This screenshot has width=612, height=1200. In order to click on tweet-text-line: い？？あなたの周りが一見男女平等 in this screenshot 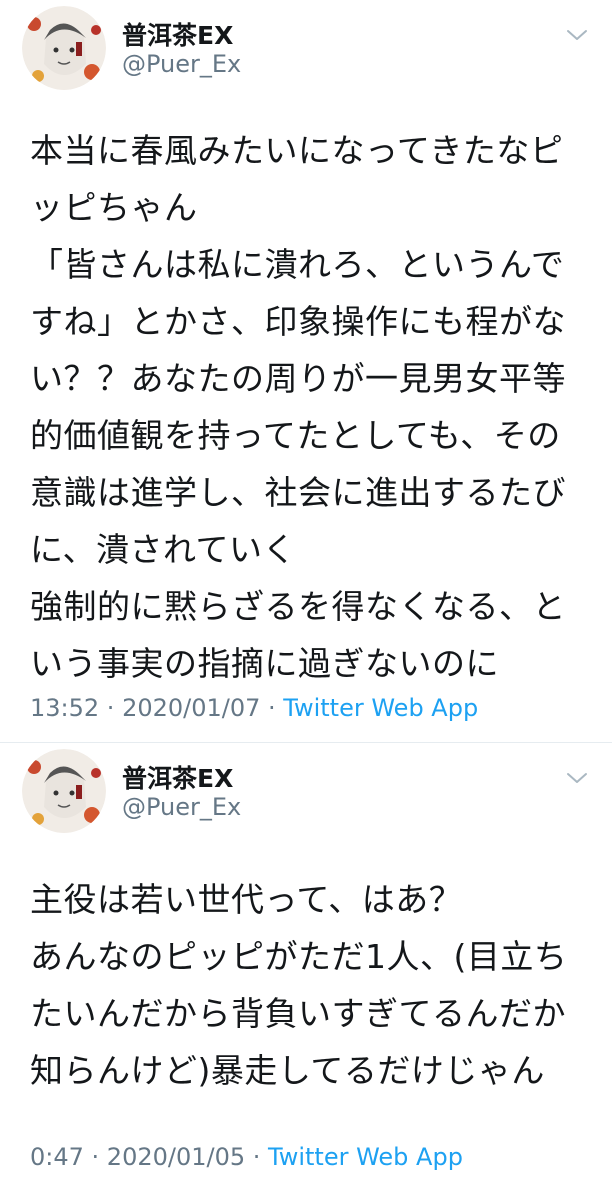, I will do `click(298, 378)`.